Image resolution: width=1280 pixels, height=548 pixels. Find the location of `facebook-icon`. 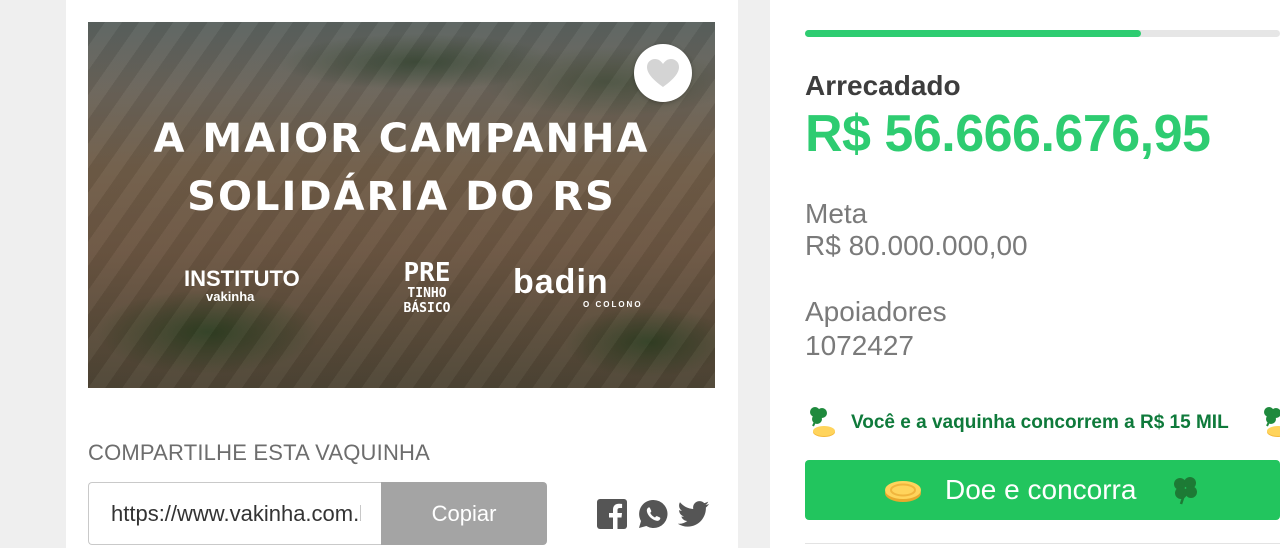

facebook-icon is located at coordinates (612, 514).